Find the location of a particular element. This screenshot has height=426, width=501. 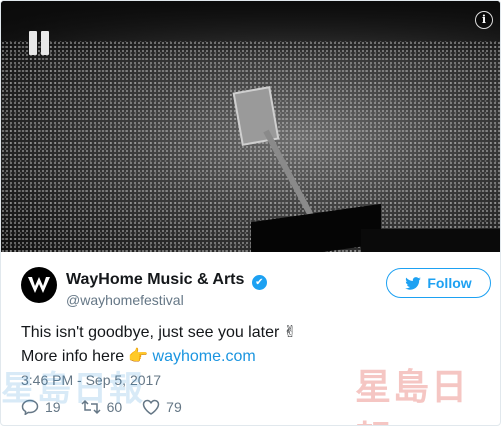

watermark-logo: 星島日報 is located at coordinates (412, 396).